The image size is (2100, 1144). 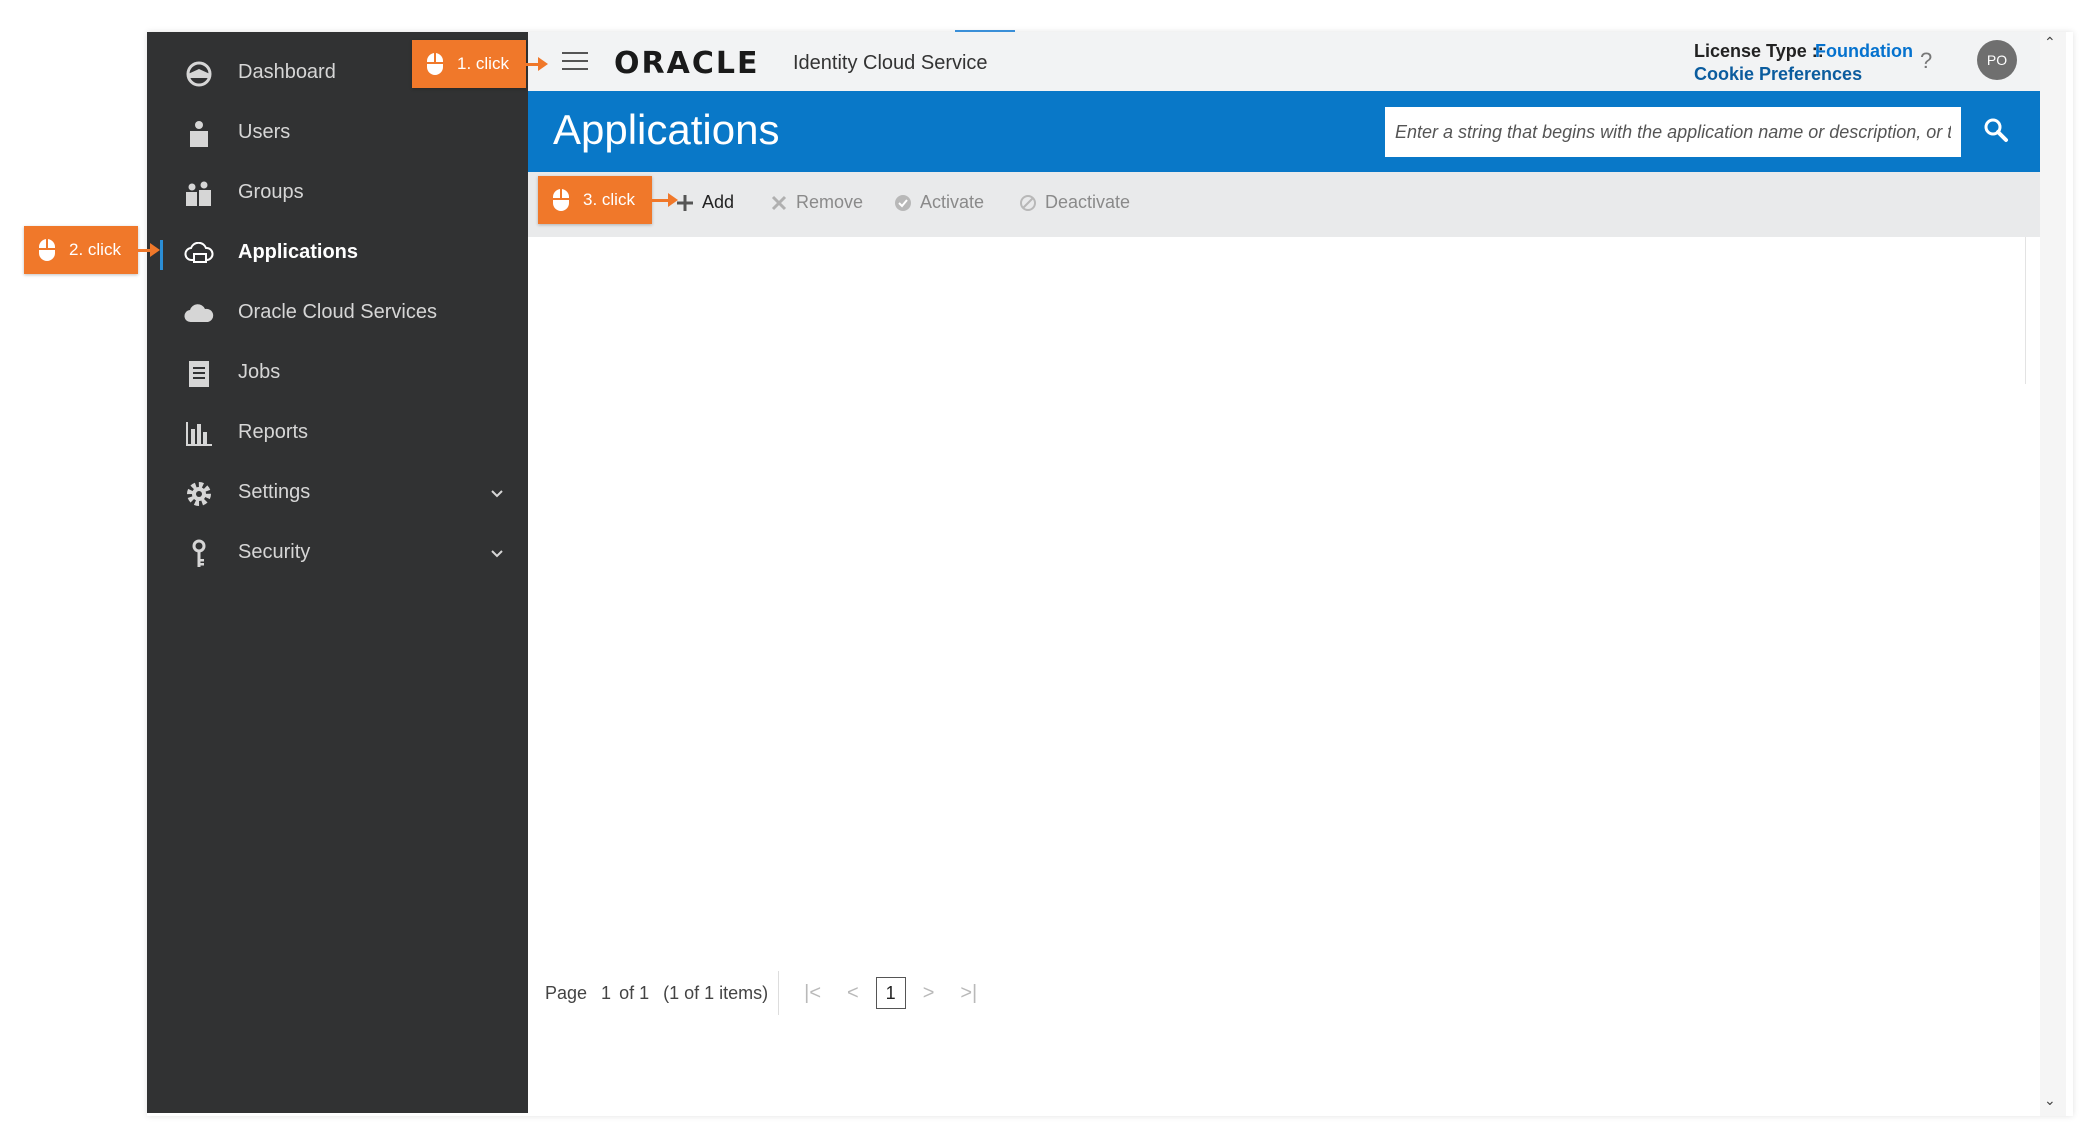 What do you see at coordinates (1088, 202) in the screenshot?
I see `deactivate-button-label: Deactivate` at bounding box center [1088, 202].